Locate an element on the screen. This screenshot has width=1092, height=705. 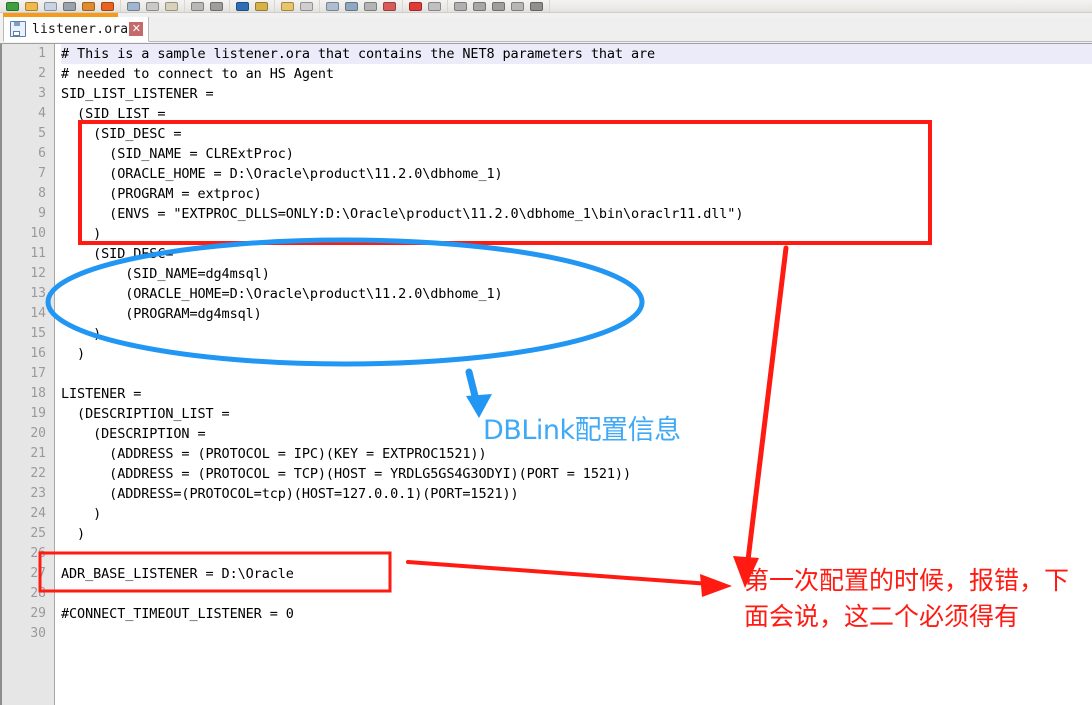
code-line: (SID_DESC = is located at coordinates (576, 134).